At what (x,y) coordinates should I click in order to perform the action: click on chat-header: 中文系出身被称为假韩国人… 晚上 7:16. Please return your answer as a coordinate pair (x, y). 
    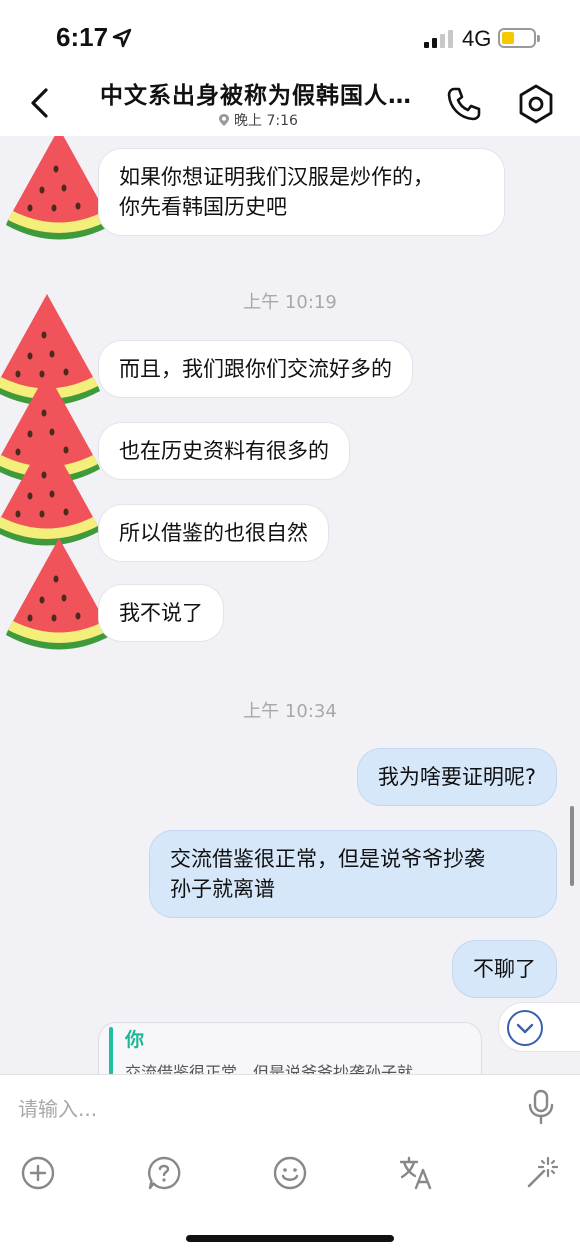
    Looking at the image, I should click on (290, 106).